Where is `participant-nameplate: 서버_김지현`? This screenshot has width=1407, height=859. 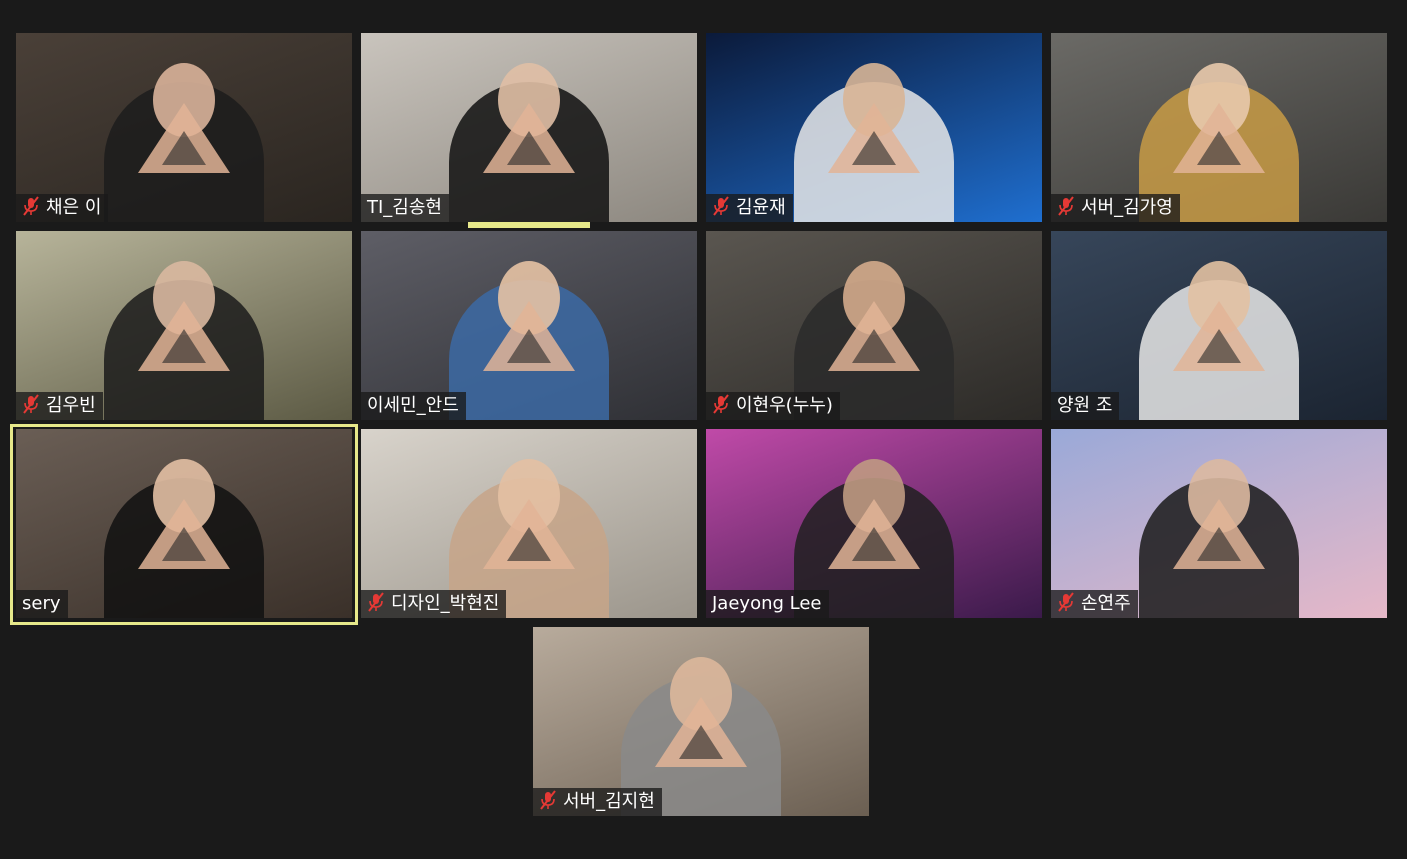 participant-nameplate: 서버_김지현 is located at coordinates (597, 802).